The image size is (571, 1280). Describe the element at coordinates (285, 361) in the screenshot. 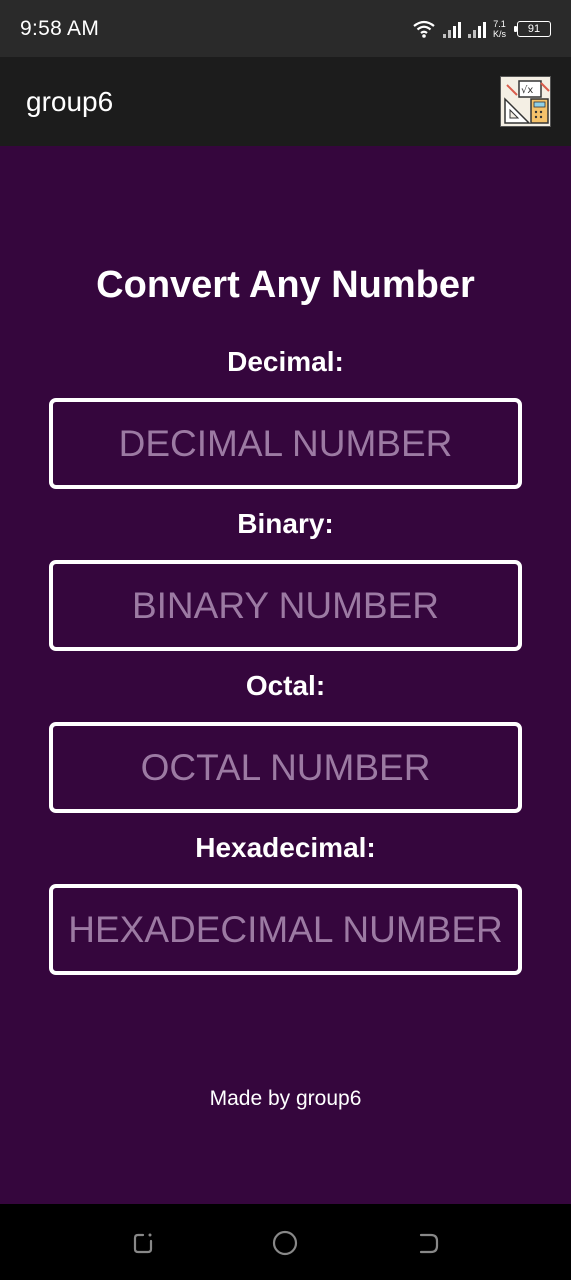

I see `decimal-label: Decimal:` at that location.